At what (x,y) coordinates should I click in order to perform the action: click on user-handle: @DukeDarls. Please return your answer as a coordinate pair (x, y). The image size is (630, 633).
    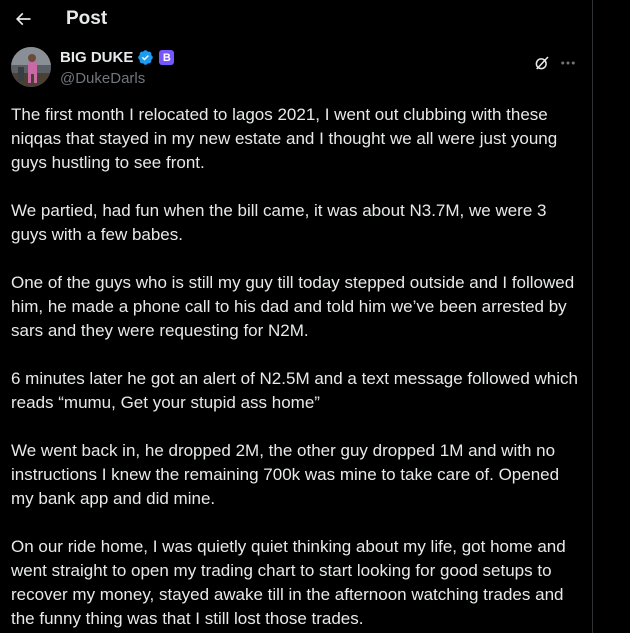
    Looking at the image, I should click on (117, 78).